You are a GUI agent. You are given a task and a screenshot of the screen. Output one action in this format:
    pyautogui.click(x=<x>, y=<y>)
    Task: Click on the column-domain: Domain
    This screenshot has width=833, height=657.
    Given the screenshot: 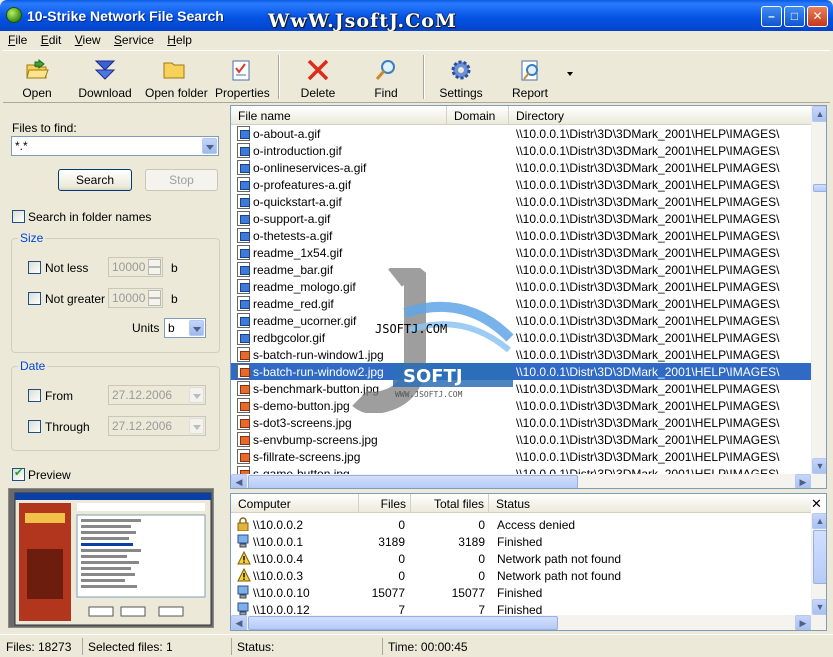 What is the action you would take?
    pyautogui.click(x=478, y=115)
    